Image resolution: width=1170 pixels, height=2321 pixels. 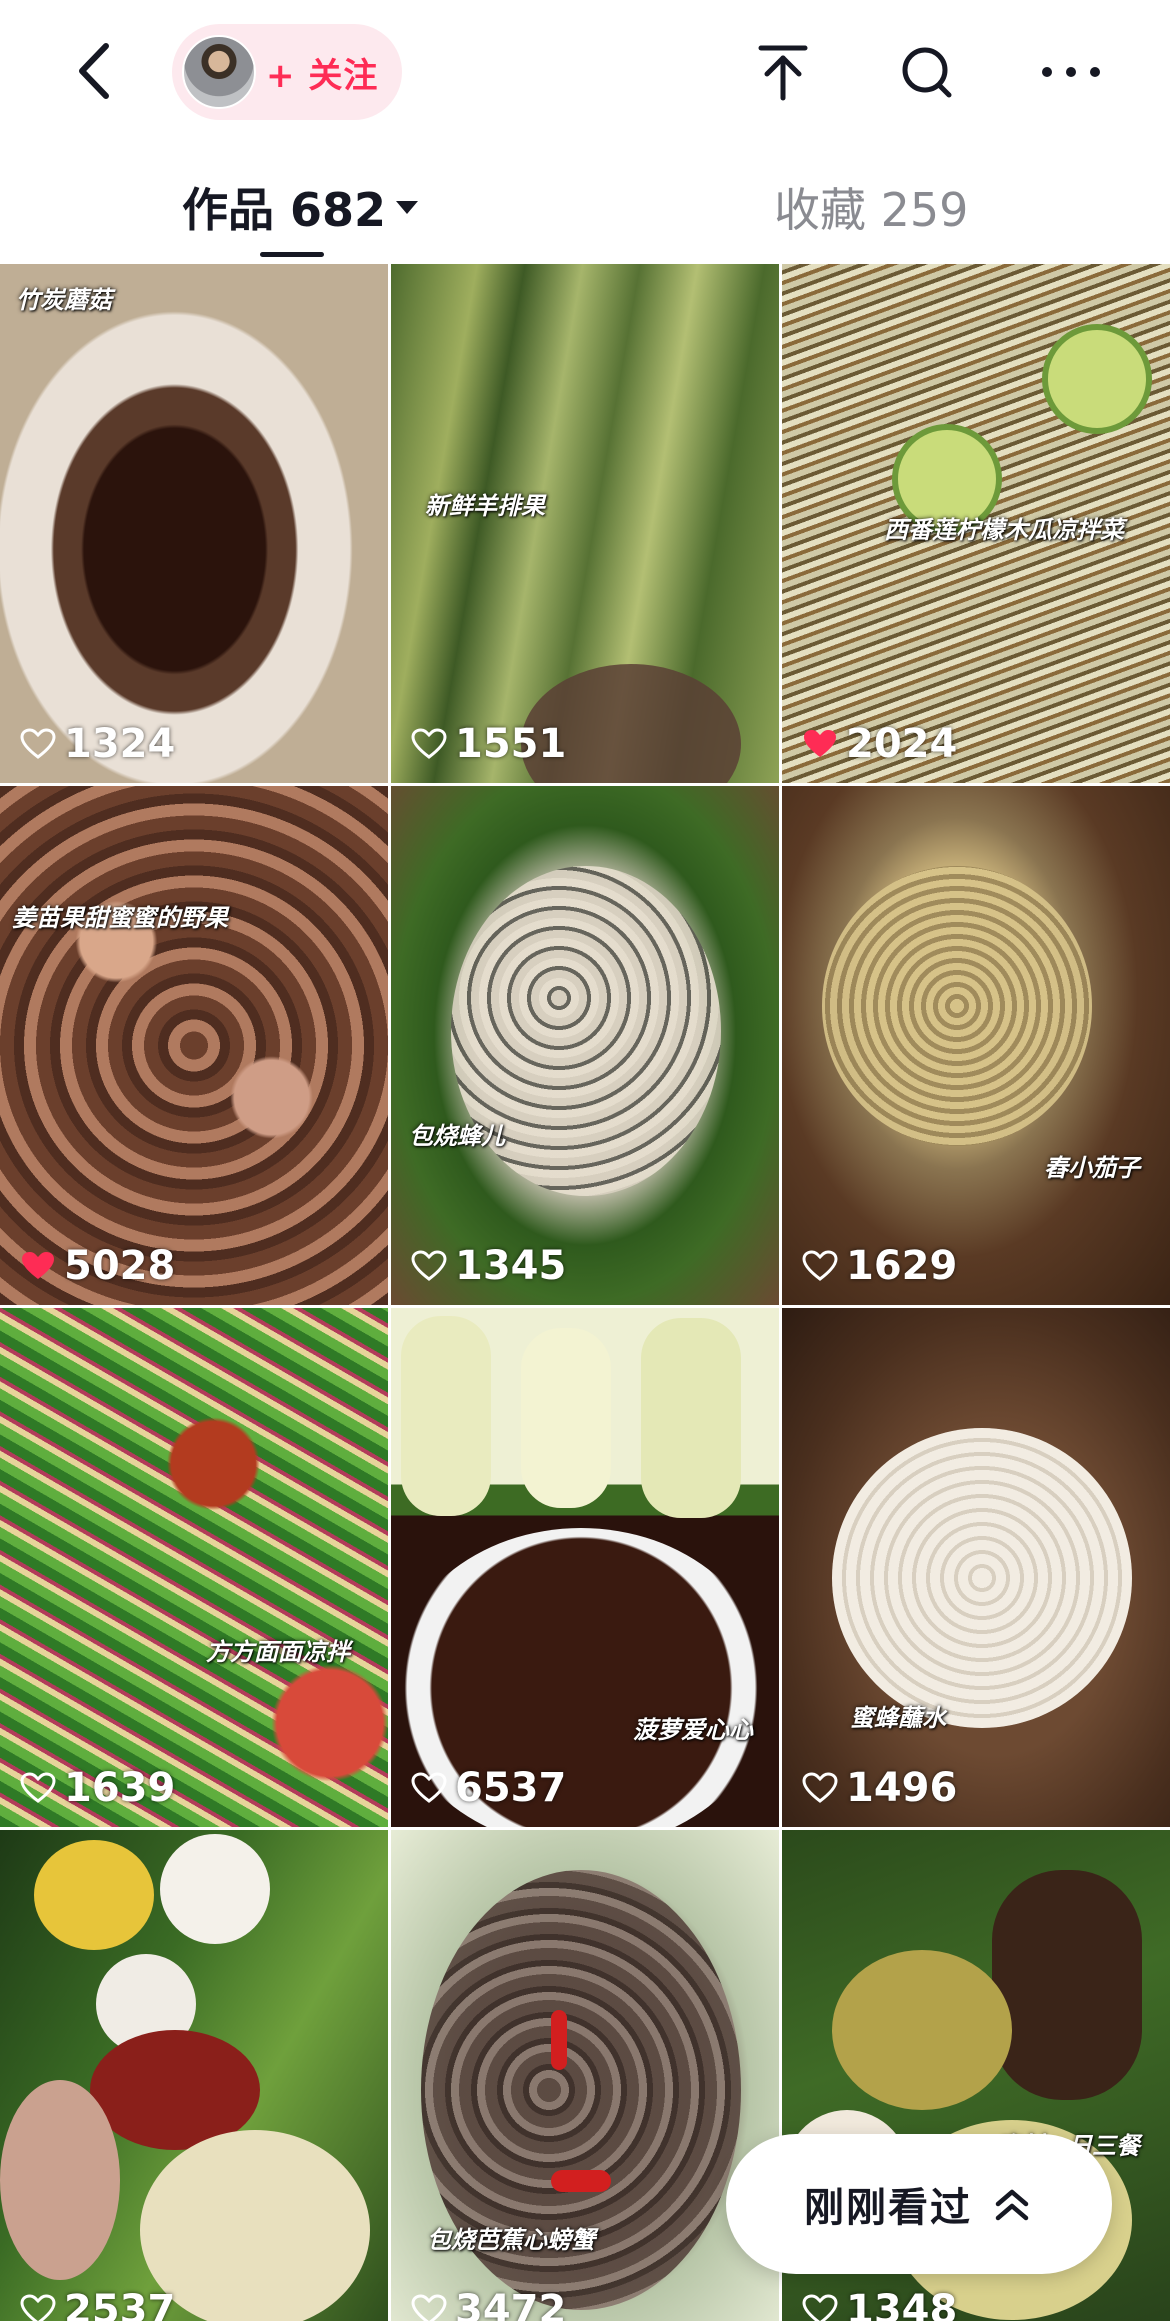 I want to click on video-tile: 蜜蜂蘸水 1496, so click(x=976, y=1567).